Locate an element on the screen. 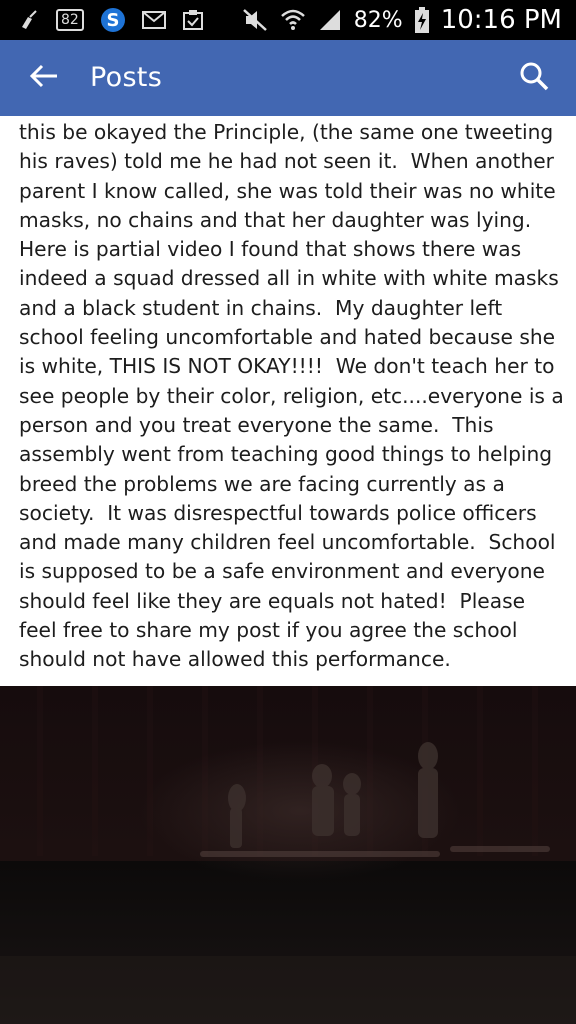  search-button is located at coordinates (534, 78).